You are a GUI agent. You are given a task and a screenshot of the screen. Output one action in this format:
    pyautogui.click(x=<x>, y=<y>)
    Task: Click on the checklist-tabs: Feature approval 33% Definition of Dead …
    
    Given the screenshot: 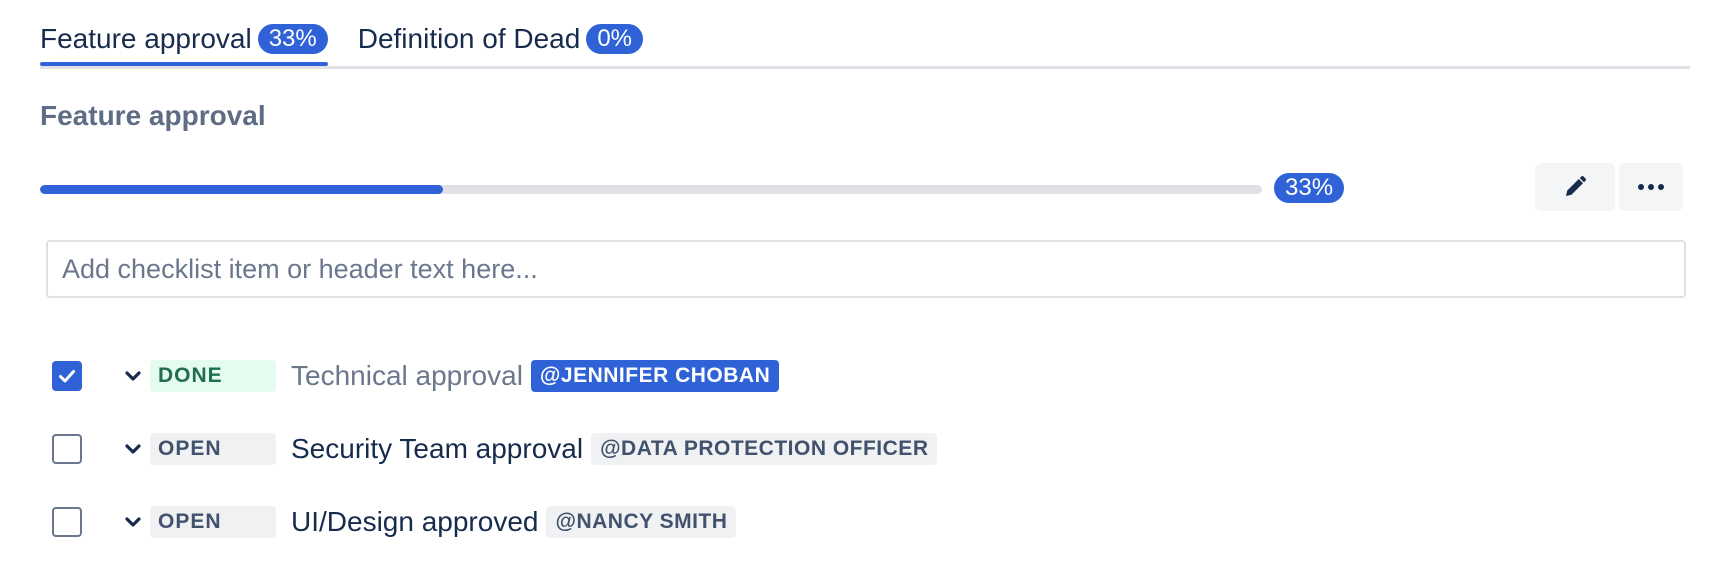 What is the action you would take?
    pyautogui.click(x=865, y=41)
    